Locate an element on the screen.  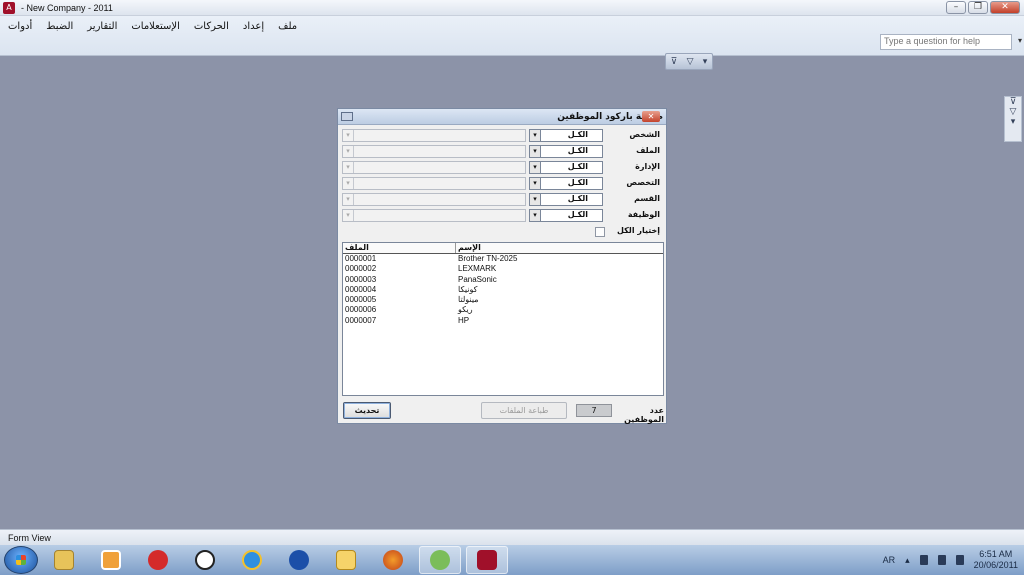
file-label: الملف is located at coordinates (648, 150).